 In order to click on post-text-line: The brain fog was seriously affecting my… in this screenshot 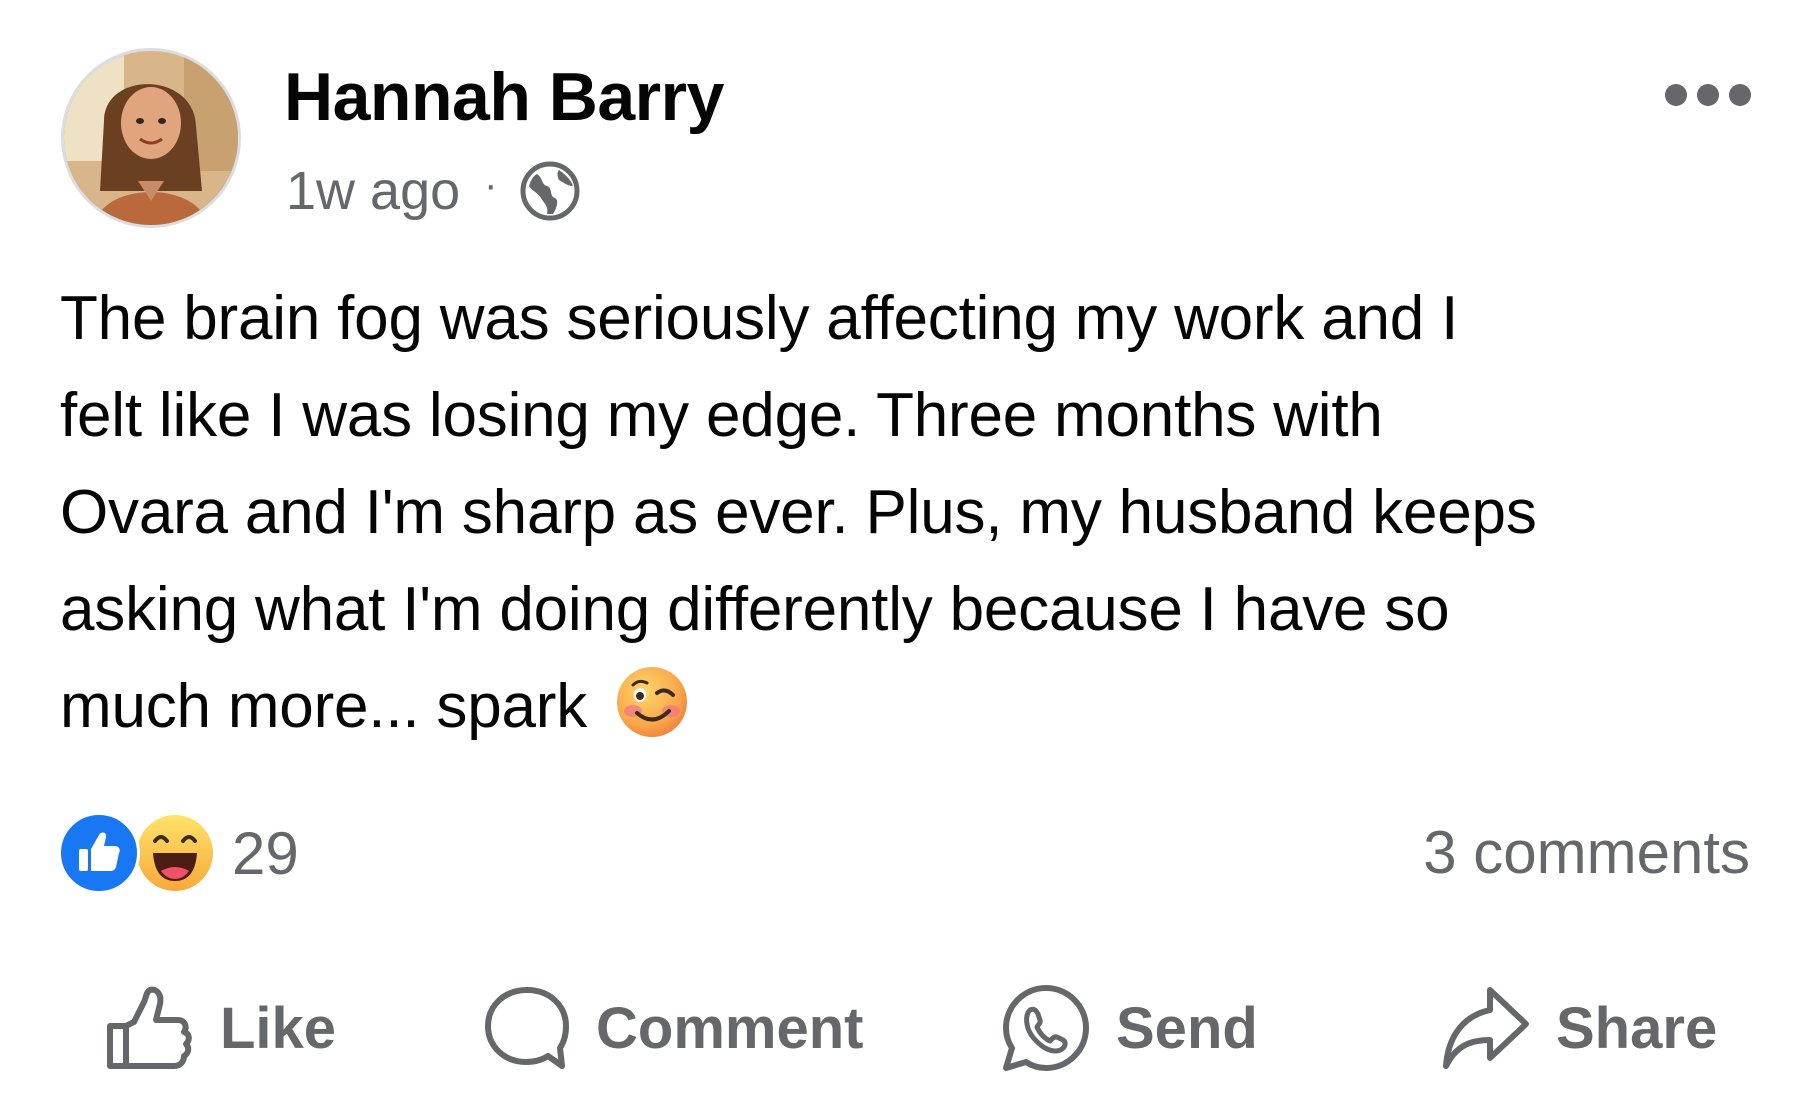, I will do `click(759, 318)`.